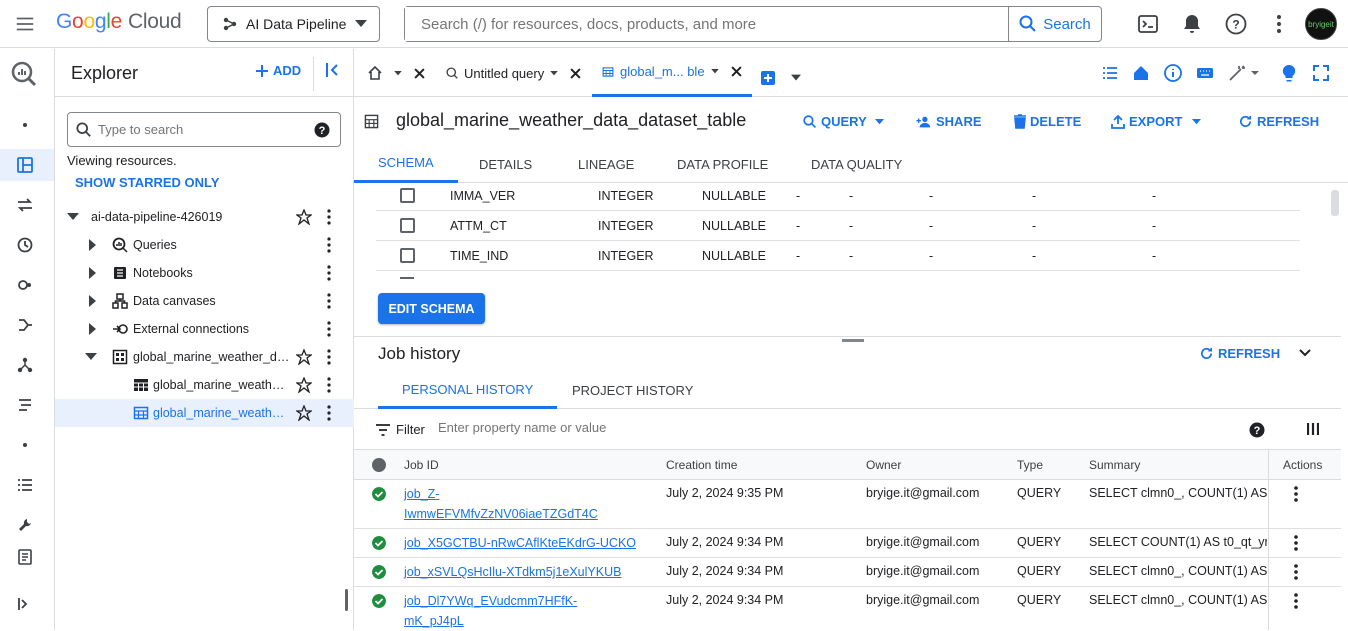 The width and height of the screenshot is (1348, 631). What do you see at coordinates (856, 164) in the screenshot?
I see `tab-data-quality: DATA QUALITY` at bounding box center [856, 164].